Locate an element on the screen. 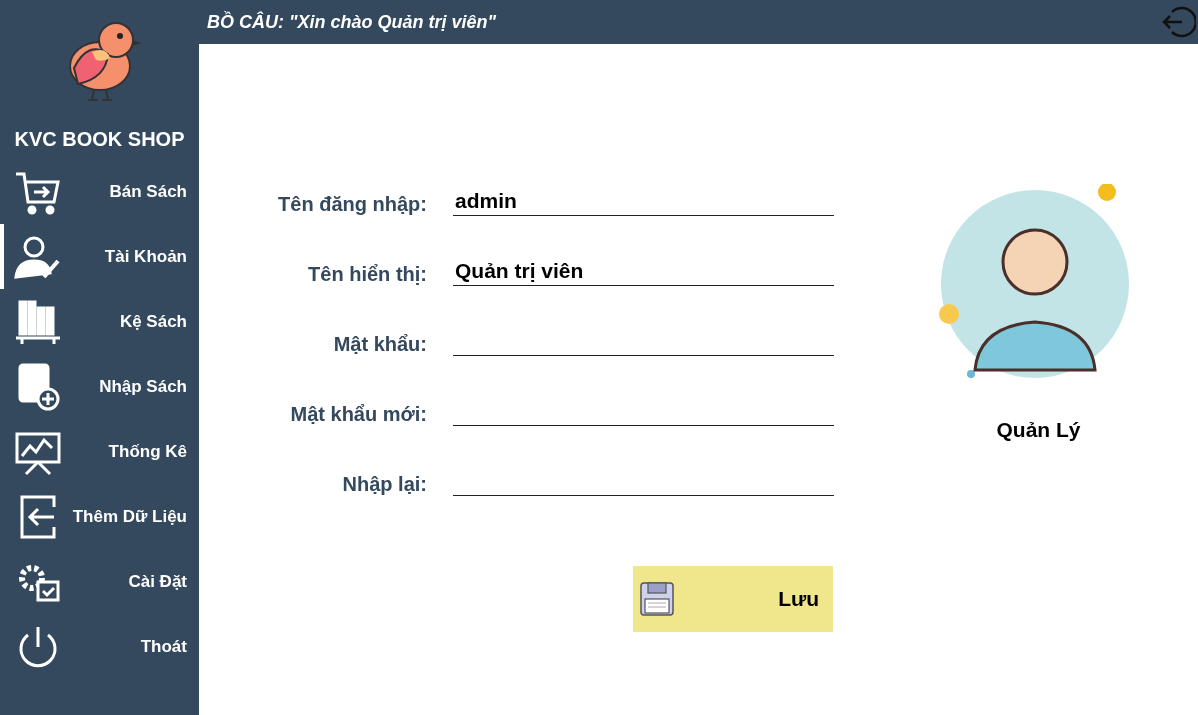  header-title: BỒ CÂU: "Xin chào Quản trị viên" is located at coordinates (352, 22).